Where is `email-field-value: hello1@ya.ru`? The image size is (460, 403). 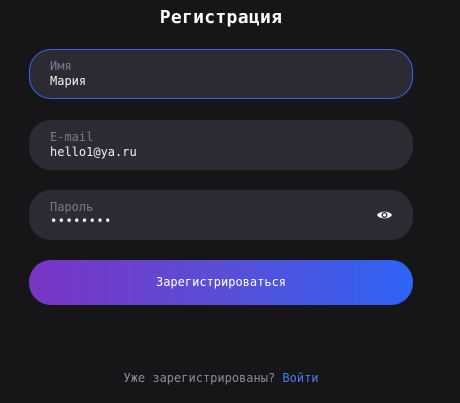 email-field-value: hello1@ya.ru is located at coordinates (93, 152).